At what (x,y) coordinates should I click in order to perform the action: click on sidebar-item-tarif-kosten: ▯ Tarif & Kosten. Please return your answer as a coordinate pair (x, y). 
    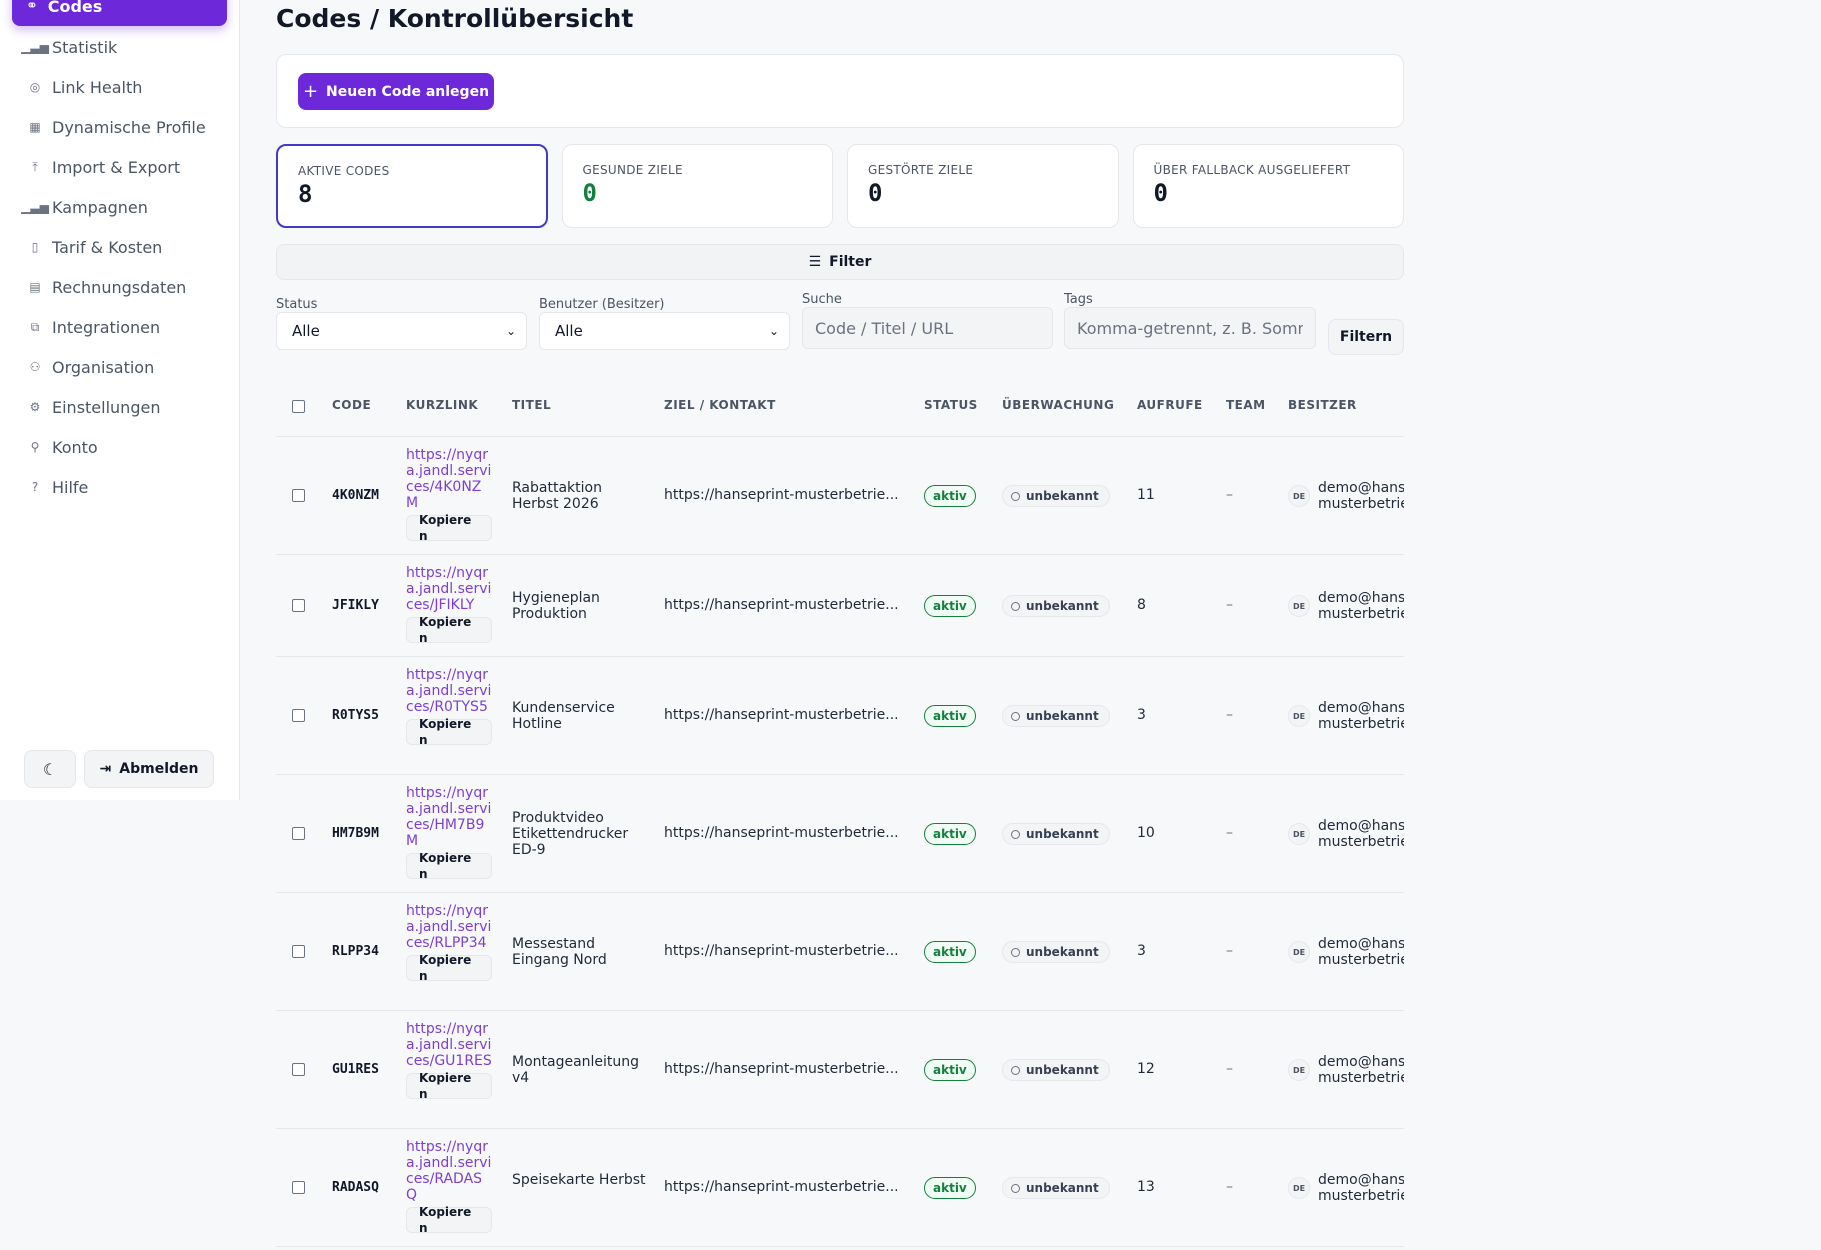
    Looking at the image, I should click on (120, 247).